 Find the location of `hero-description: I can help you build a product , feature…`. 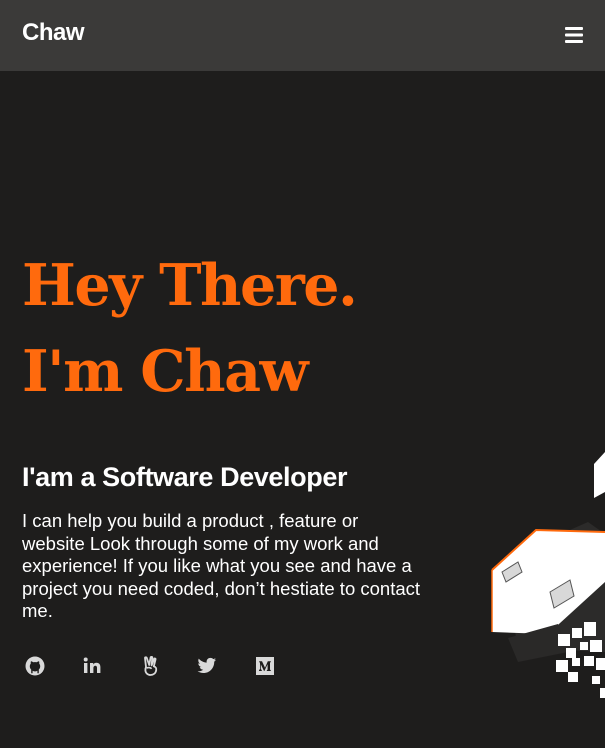

hero-description: I can help you build a product , feature… is located at coordinates (221, 566).